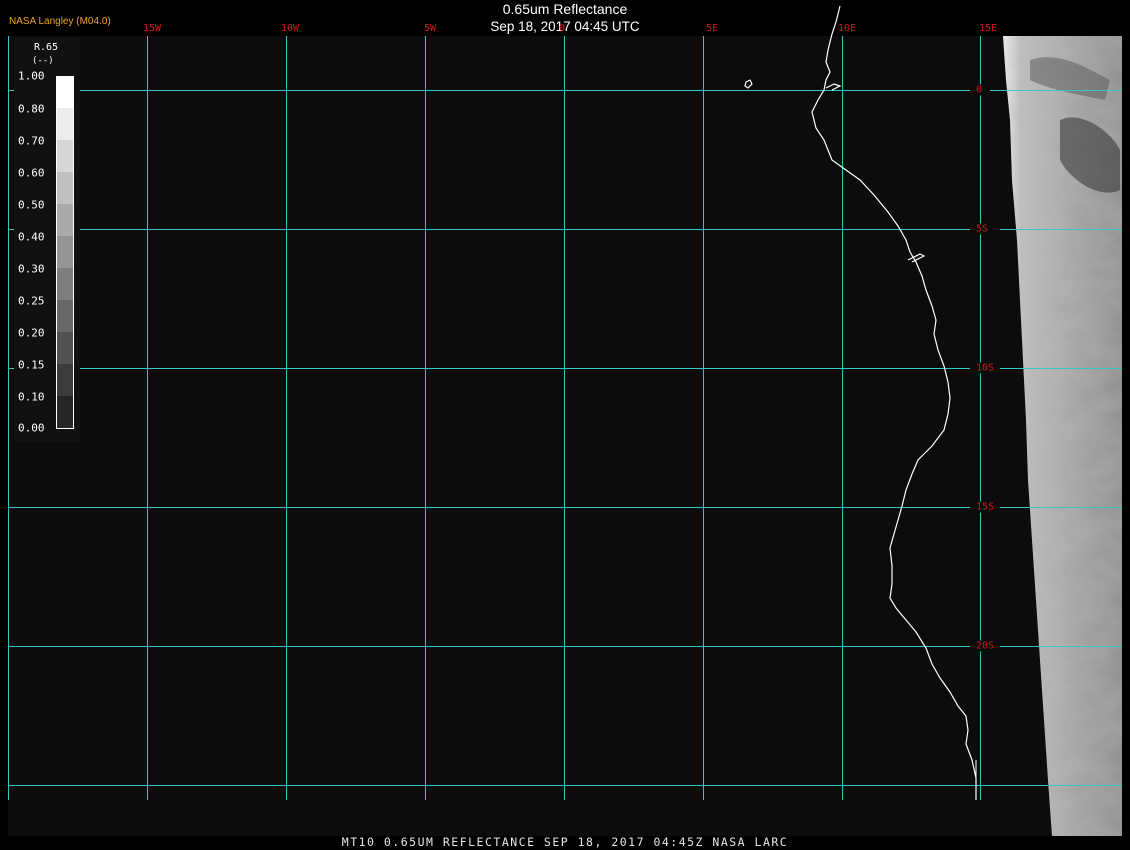 This screenshot has width=1130, height=850. Describe the element at coordinates (985, 646) in the screenshot. I see `lat-label-20s: 20S` at that location.